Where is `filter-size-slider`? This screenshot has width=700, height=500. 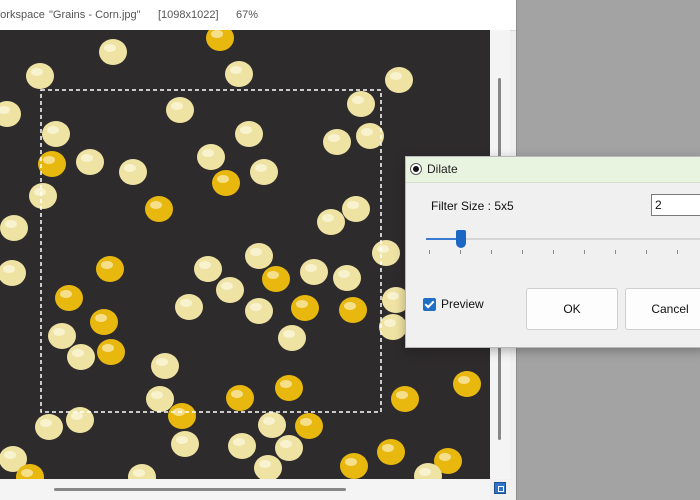
filter-size-slider is located at coordinates (563, 239).